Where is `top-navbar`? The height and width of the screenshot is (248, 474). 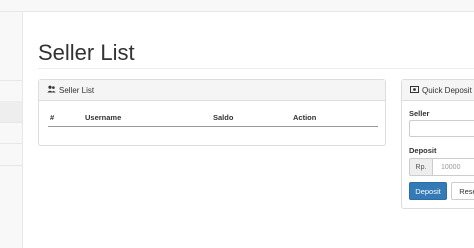
top-navbar is located at coordinates (237, 6).